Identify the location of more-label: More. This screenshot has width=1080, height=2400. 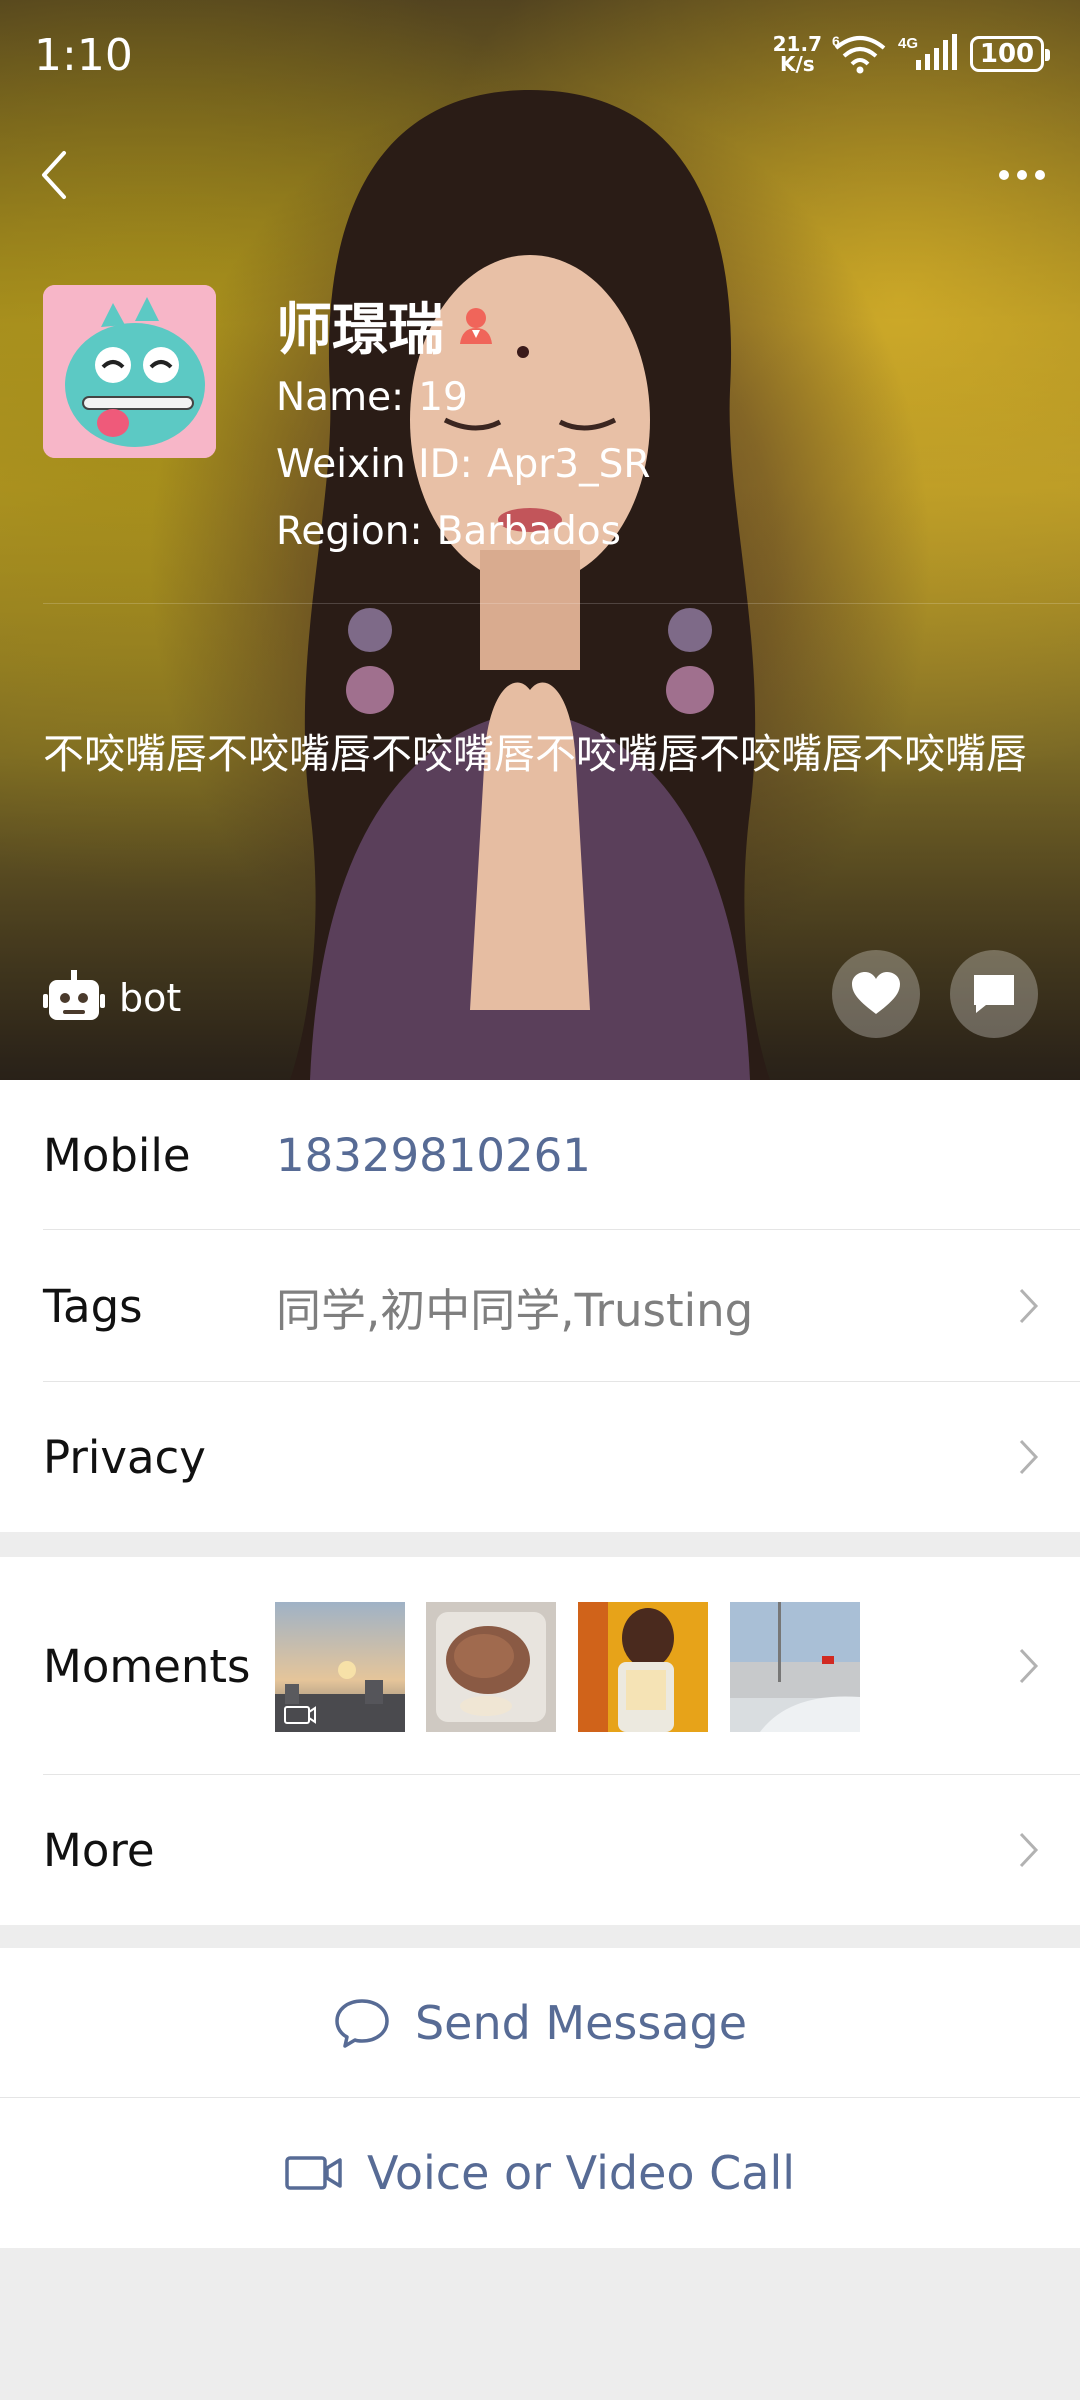
(99, 1850).